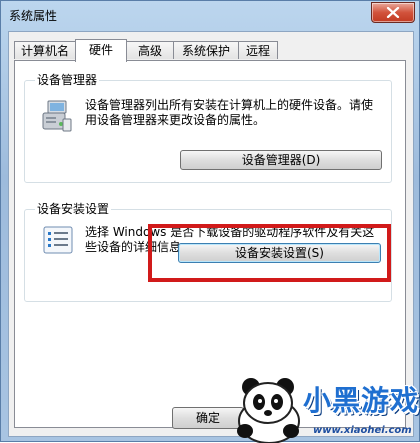  Describe the element at coordinates (229, 105) in the screenshot. I see `device-manager-description-line1: 设备管理器列出所有安装在计算机上的硬件设备。请使` at that location.